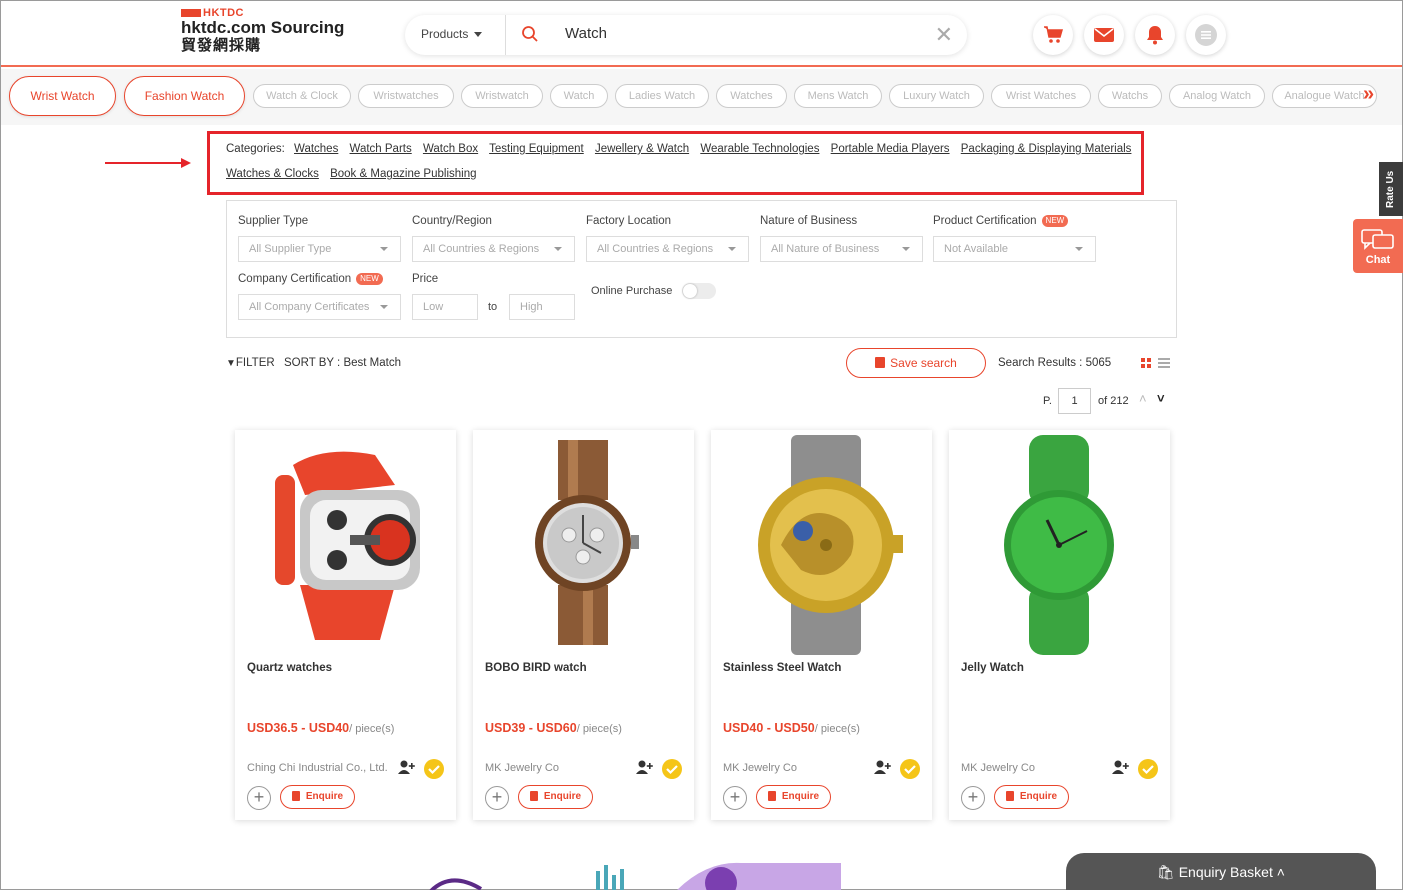 This screenshot has height=890, width=1403. Describe the element at coordinates (536, 149) in the screenshot. I see `category-link-testing-equipment: Testing Equipment` at that location.